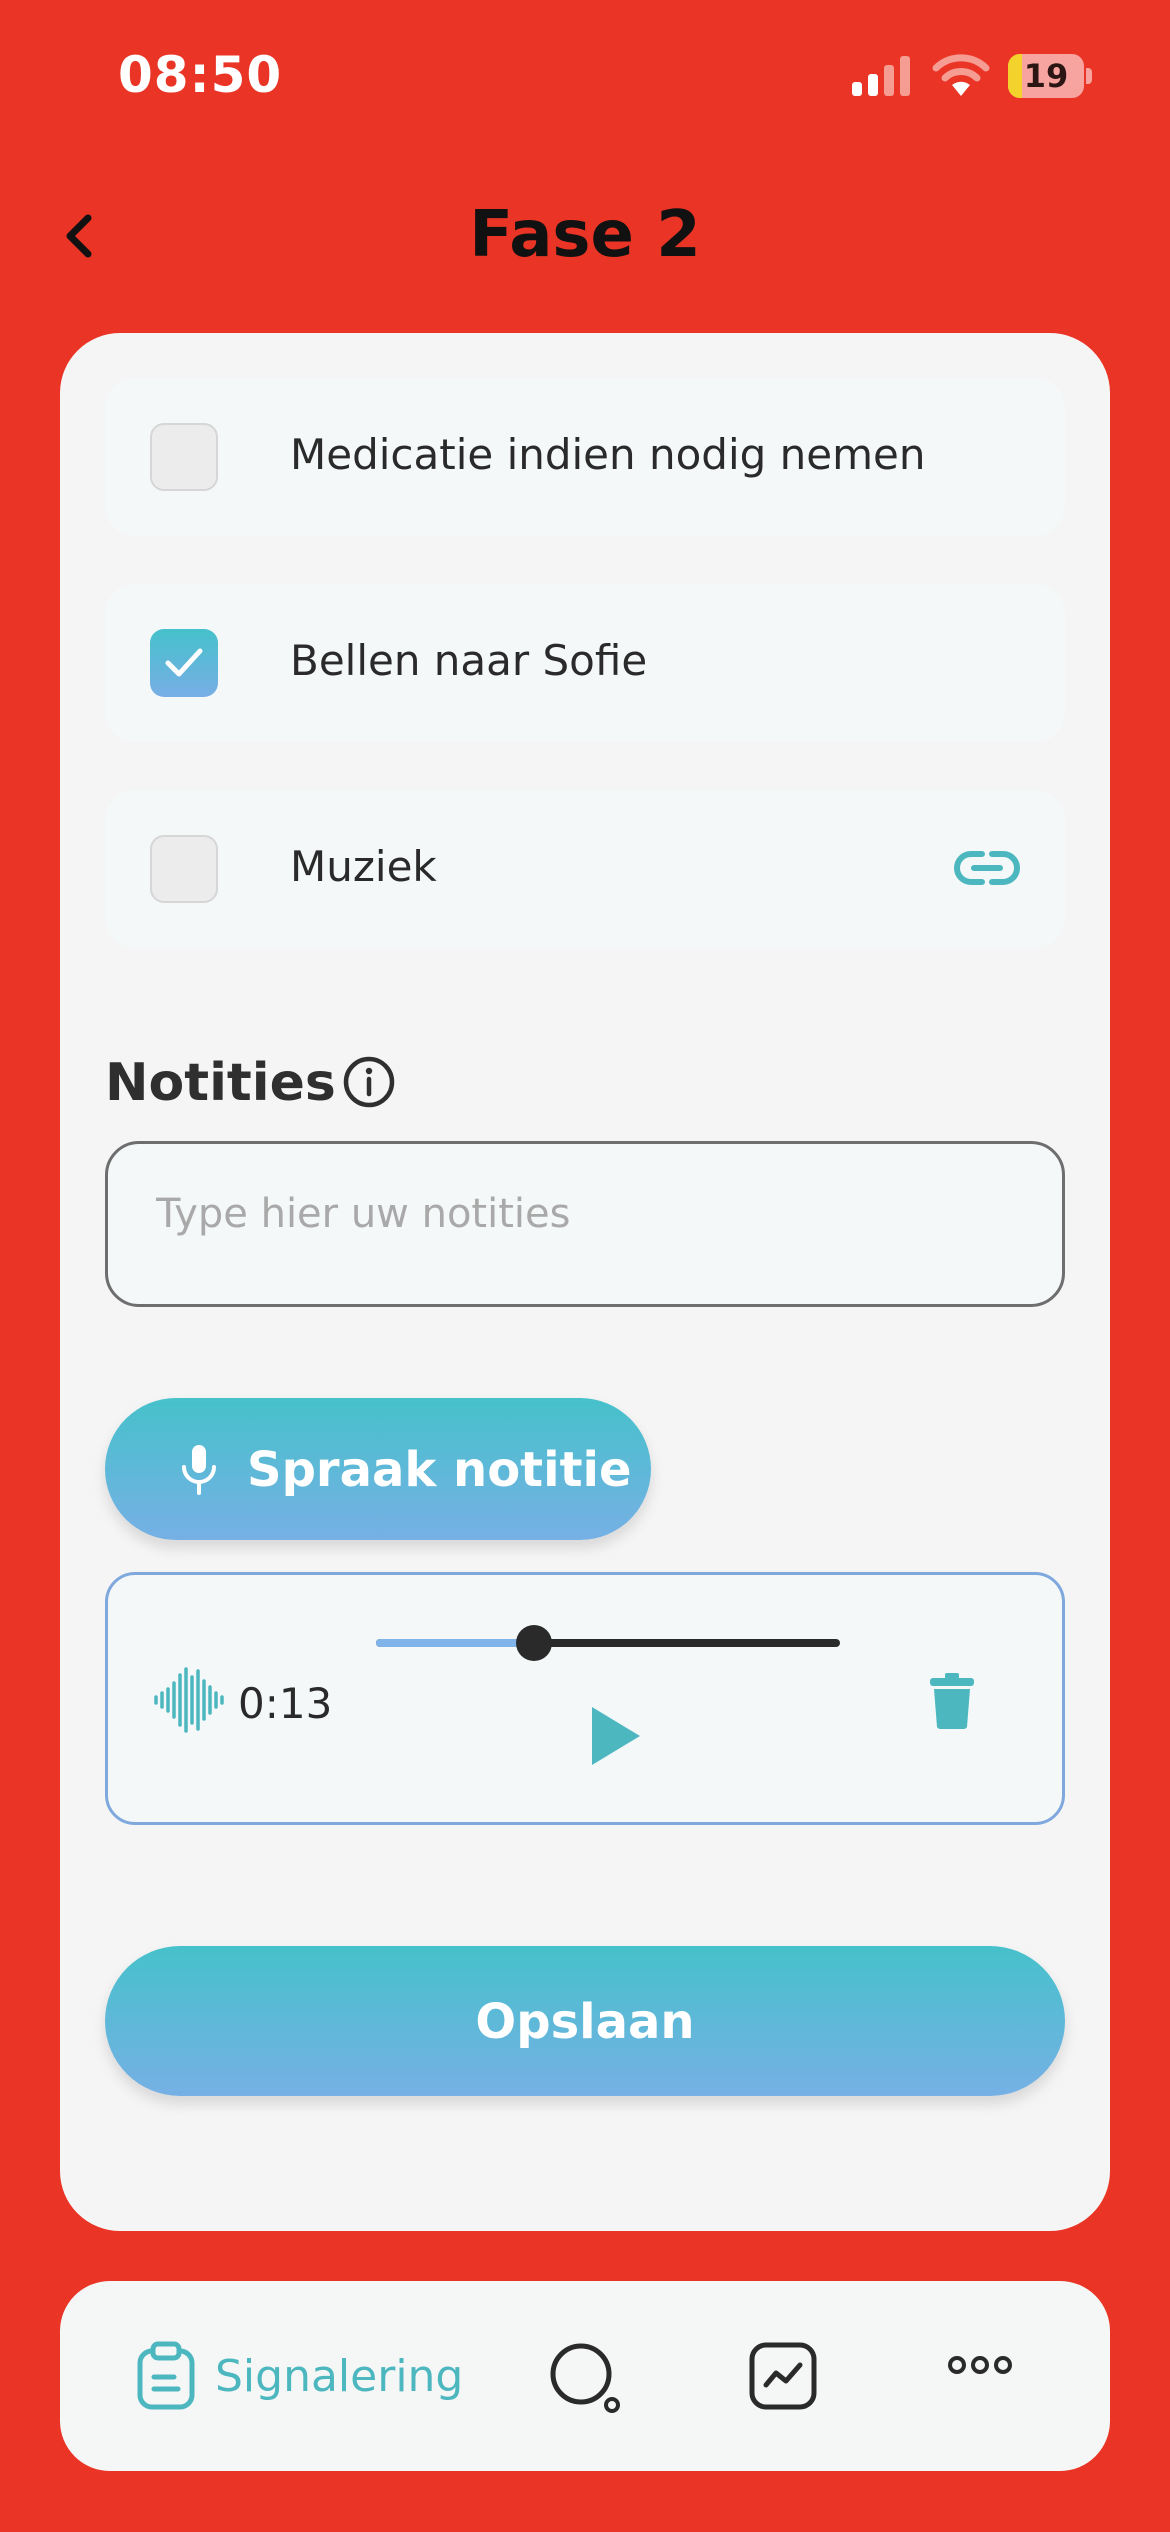  What do you see at coordinates (783, 2376) in the screenshot?
I see `chart-icon` at bounding box center [783, 2376].